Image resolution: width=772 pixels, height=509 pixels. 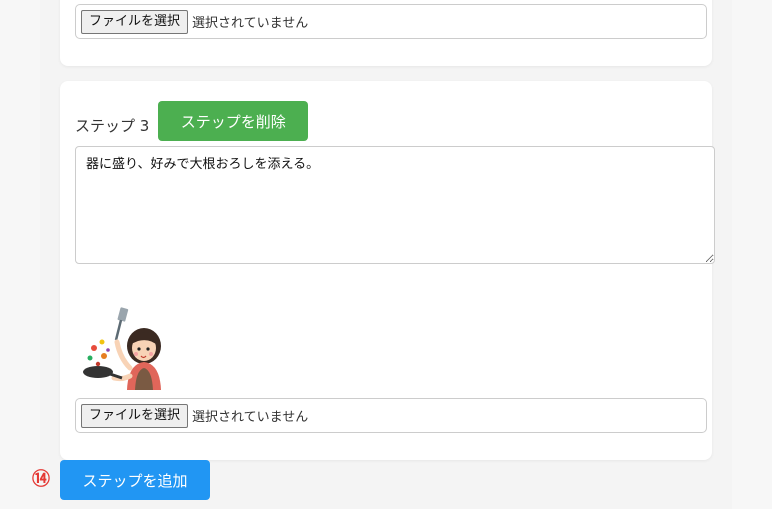 What do you see at coordinates (250, 23) in the screenshot?
I see `previous-step-file-status: 選択されていません` at bounding box center [250, 23].